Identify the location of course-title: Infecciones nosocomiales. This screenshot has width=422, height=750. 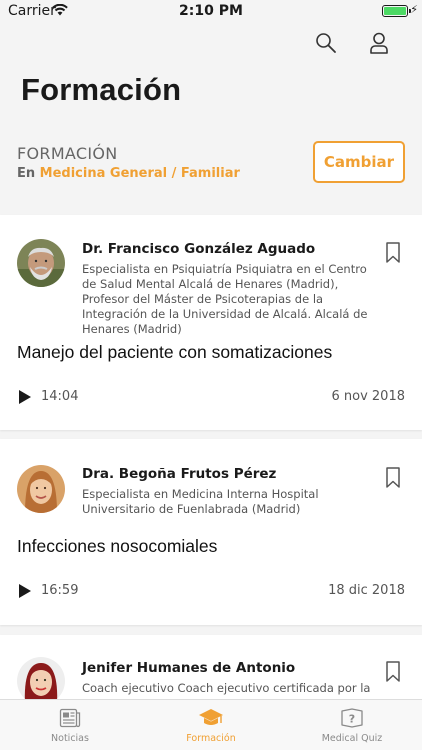
(117, 546).